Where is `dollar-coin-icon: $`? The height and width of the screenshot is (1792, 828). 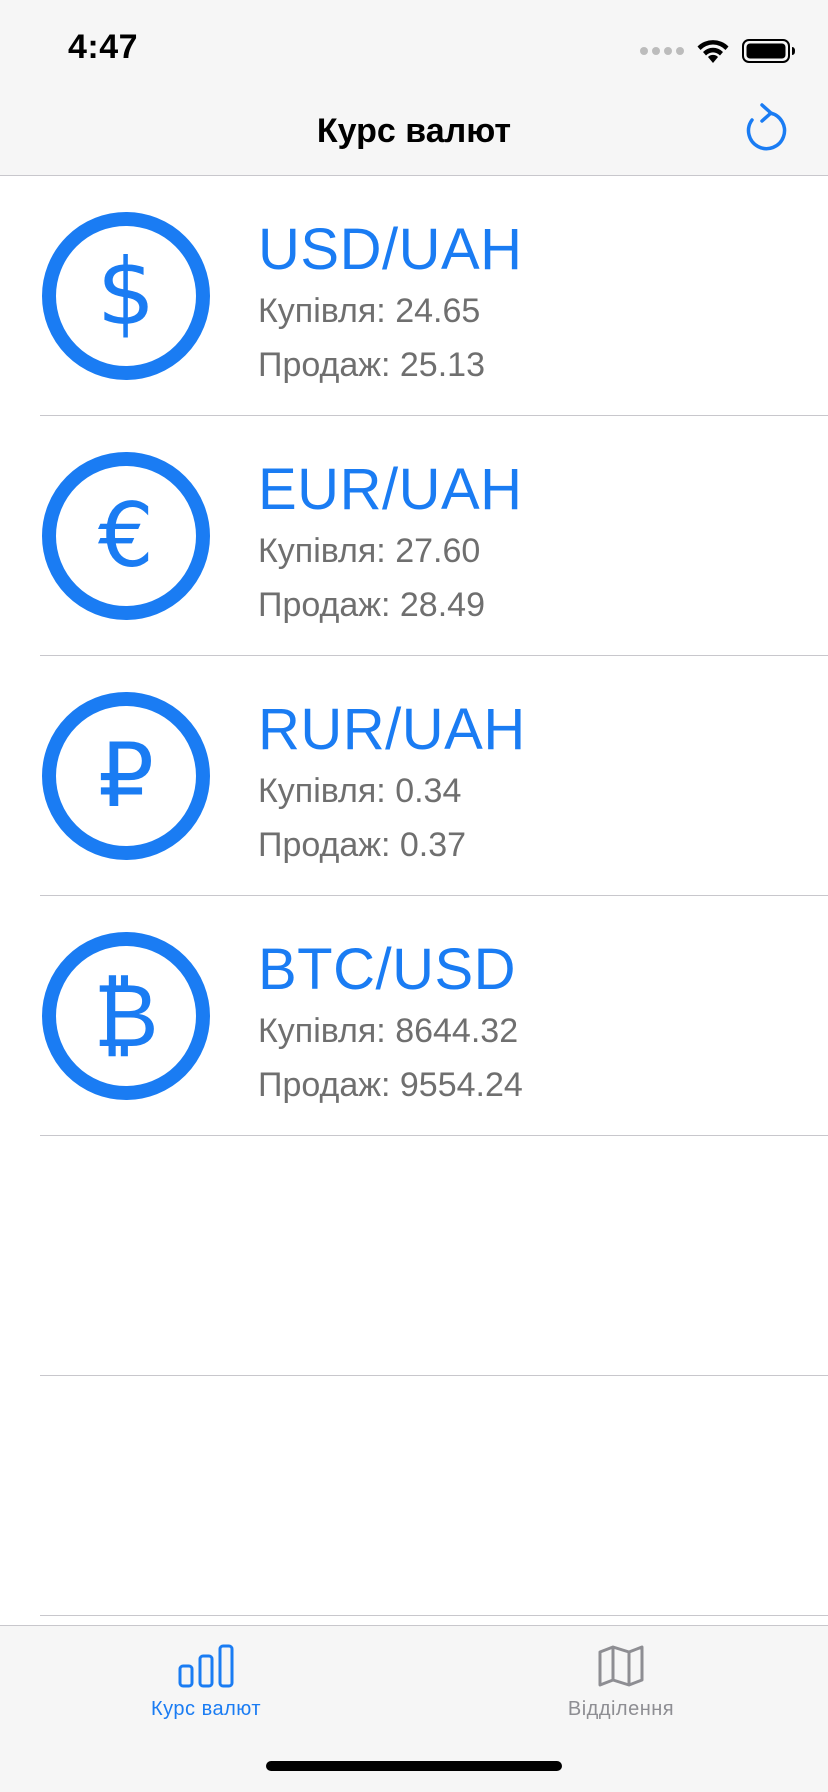 dollar-coin-icon: $ is located at coordinates (126, 296).